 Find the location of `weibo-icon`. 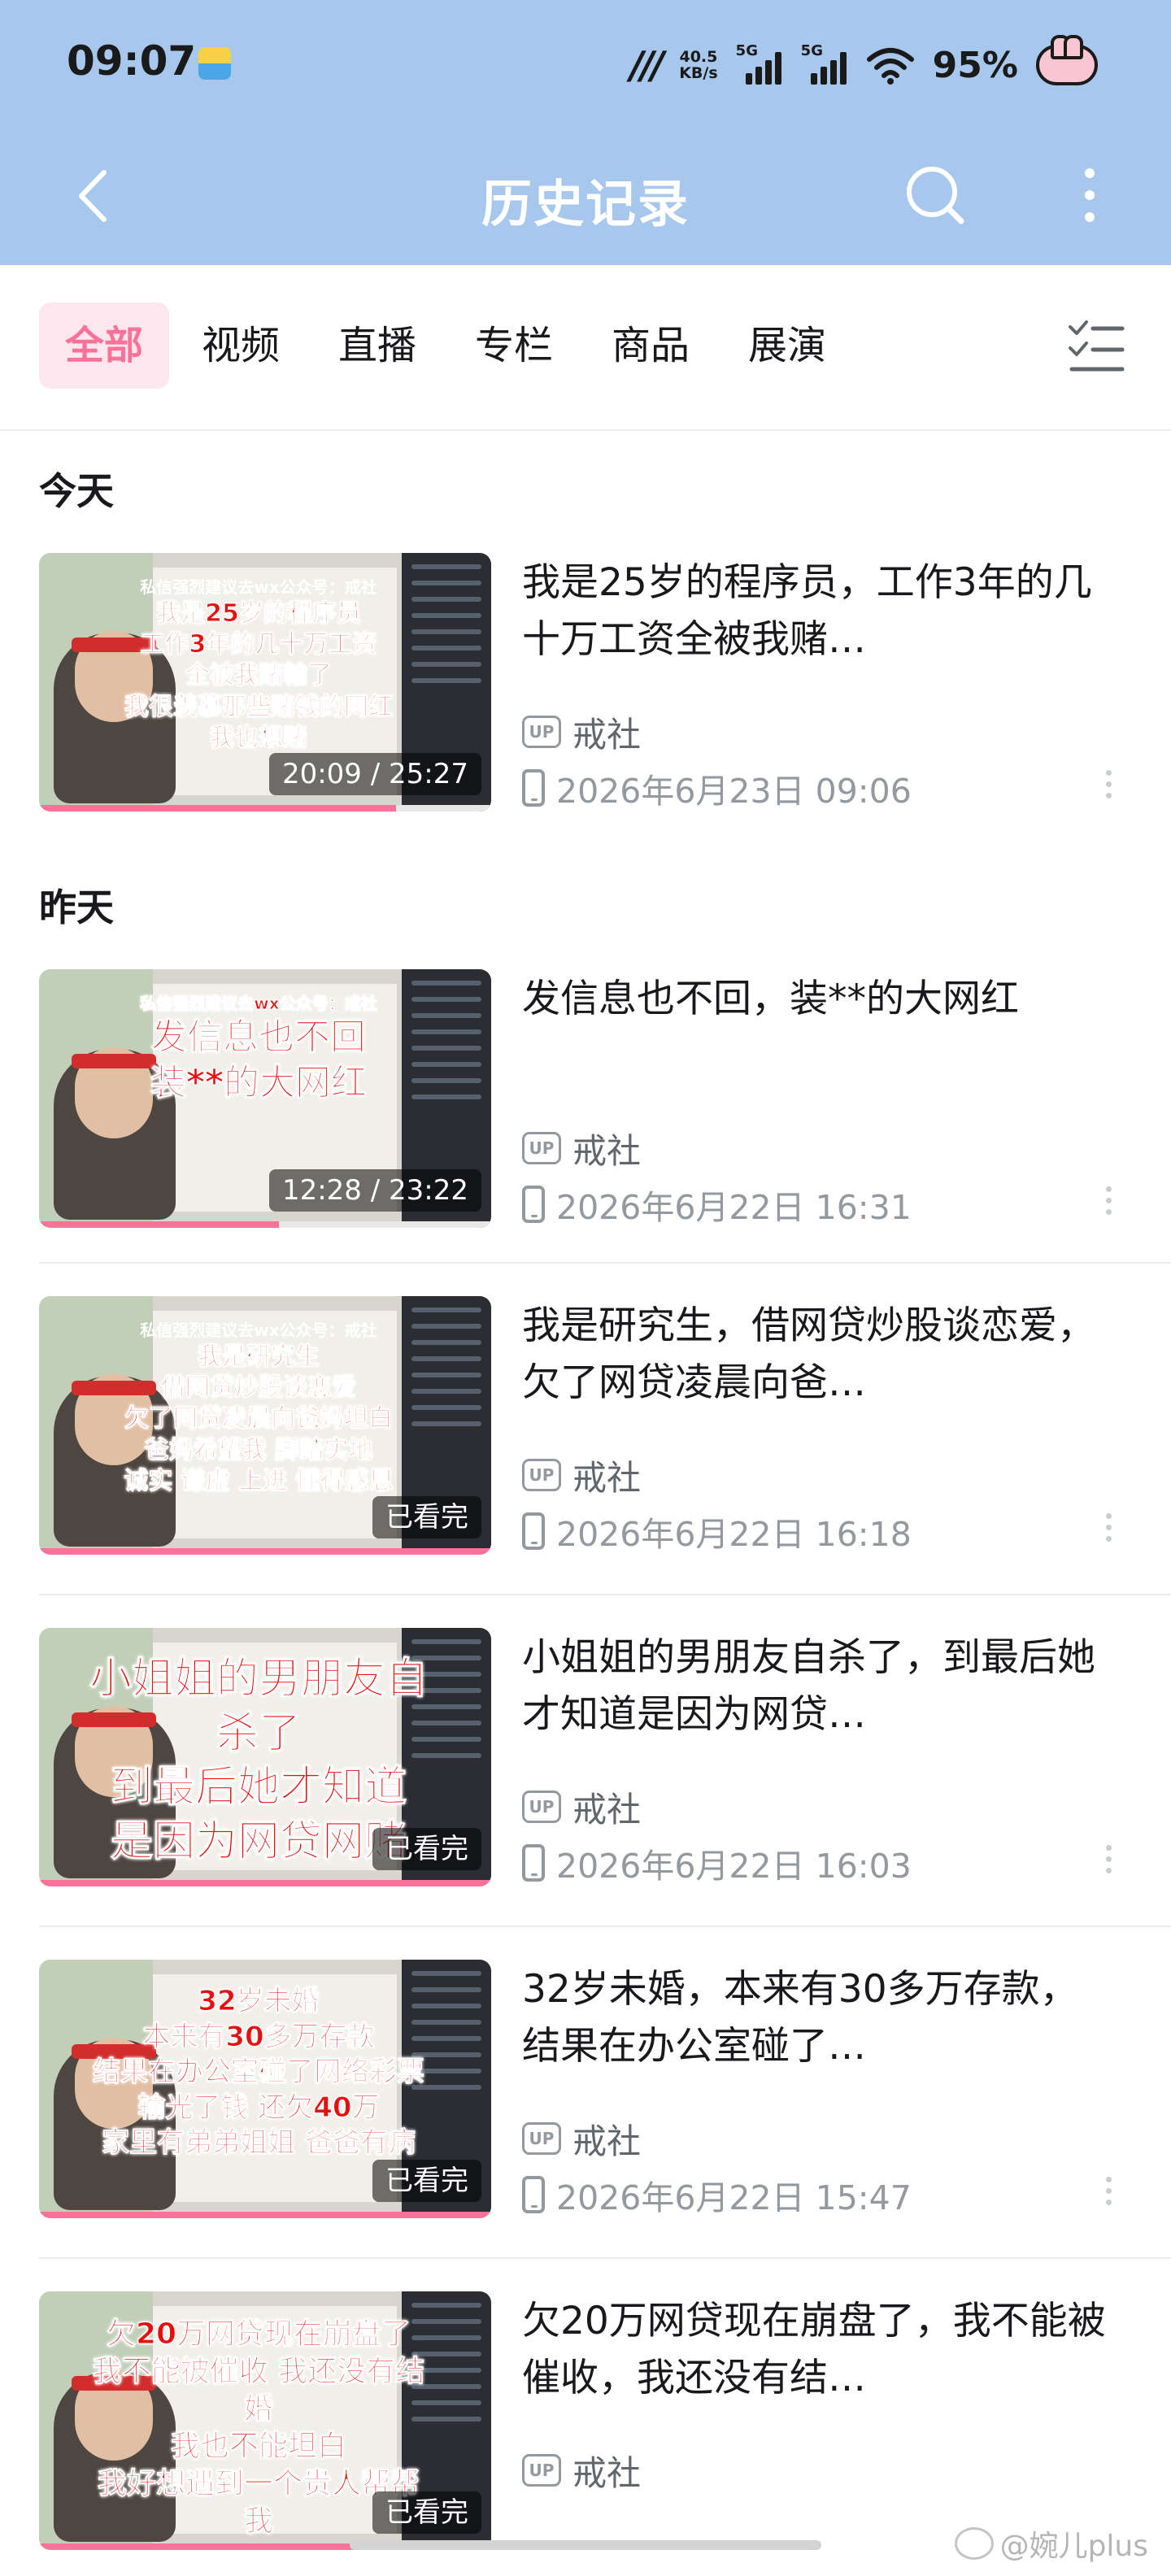

weibo-icon is located at coordinates (974, 2544).